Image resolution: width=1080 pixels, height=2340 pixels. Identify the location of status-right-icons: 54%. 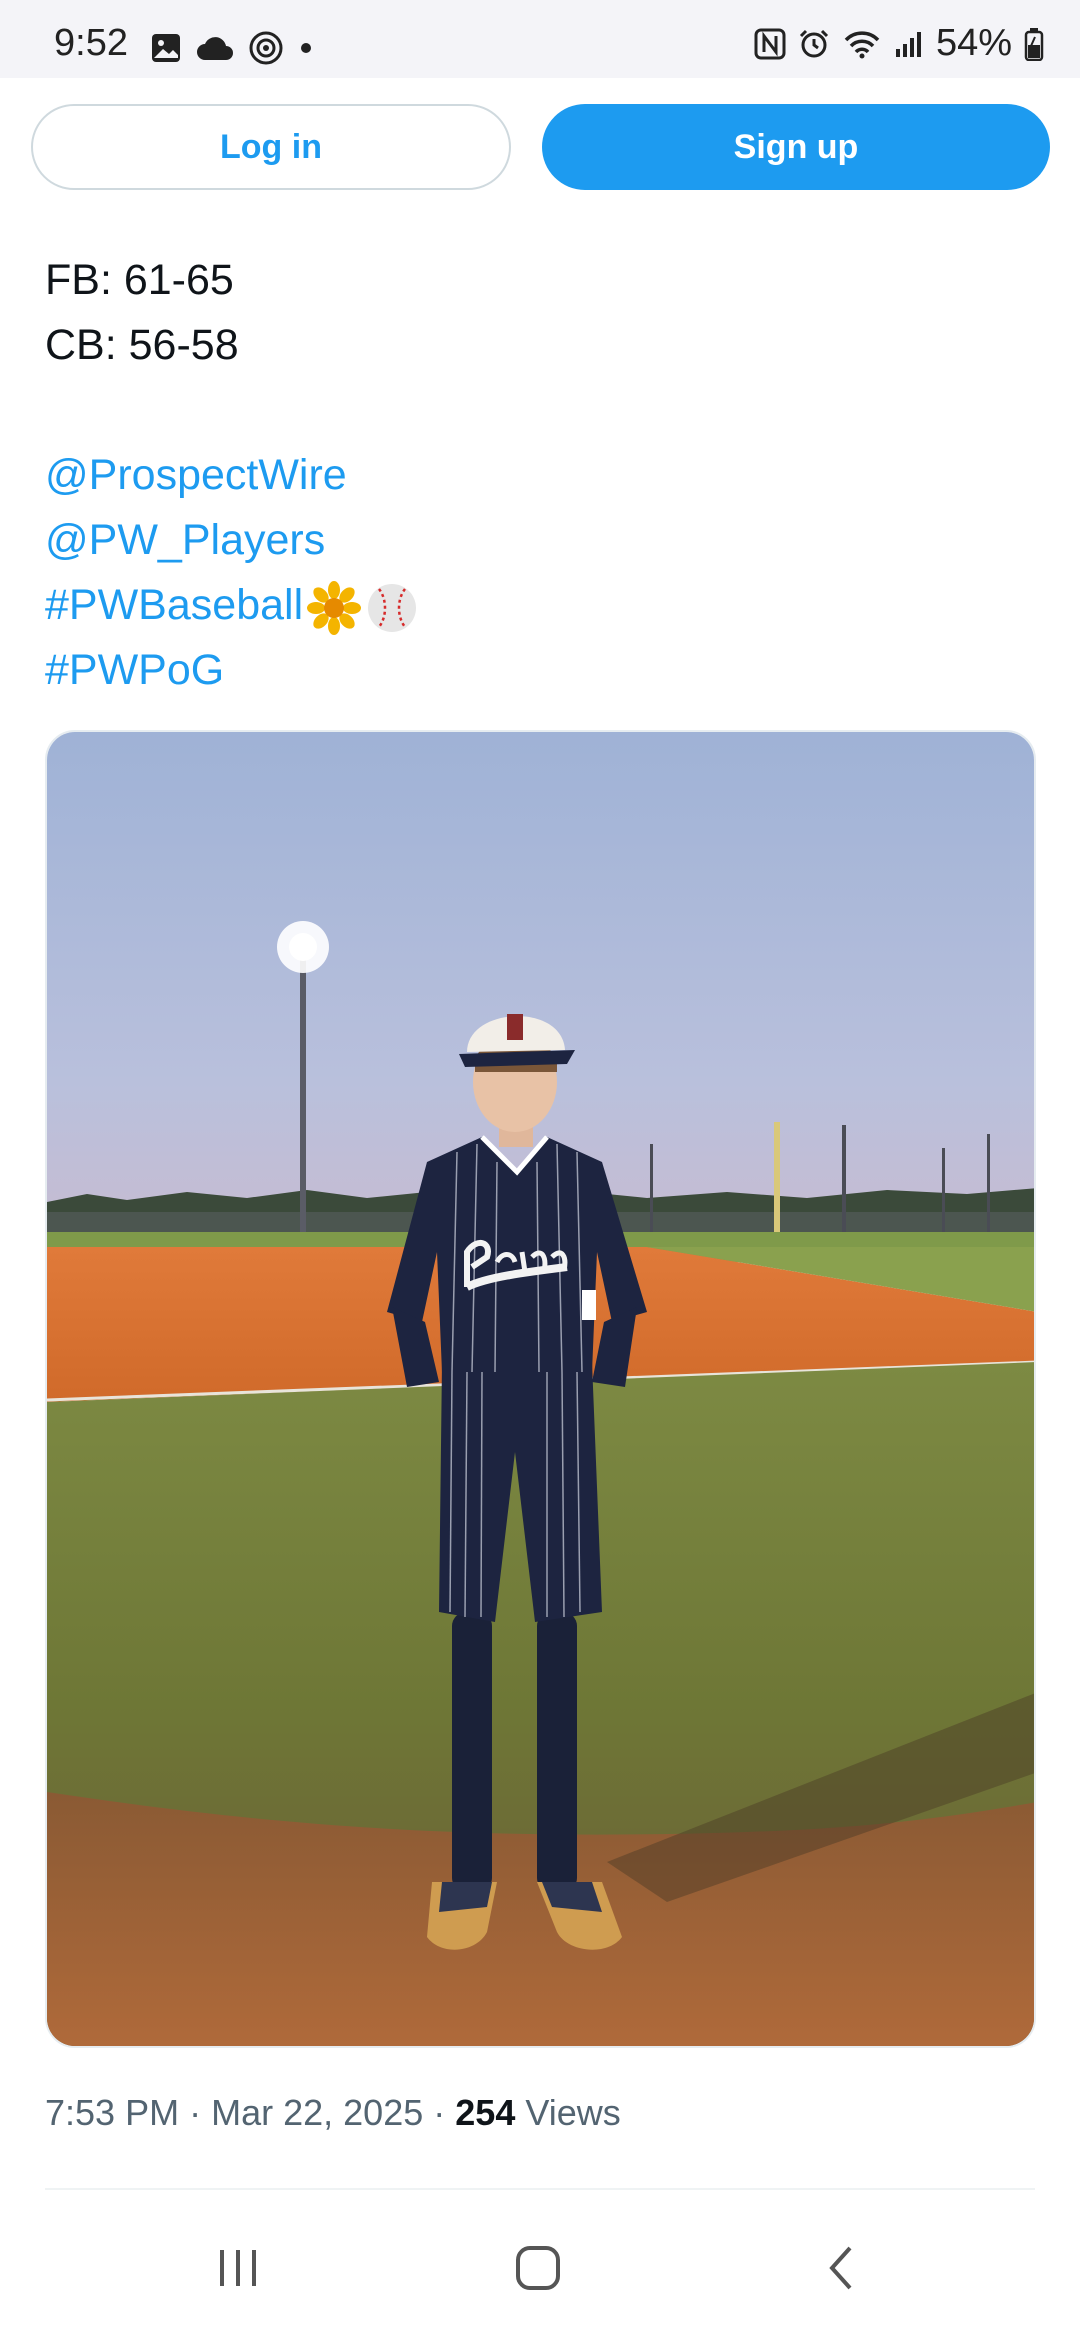
(899, 43).